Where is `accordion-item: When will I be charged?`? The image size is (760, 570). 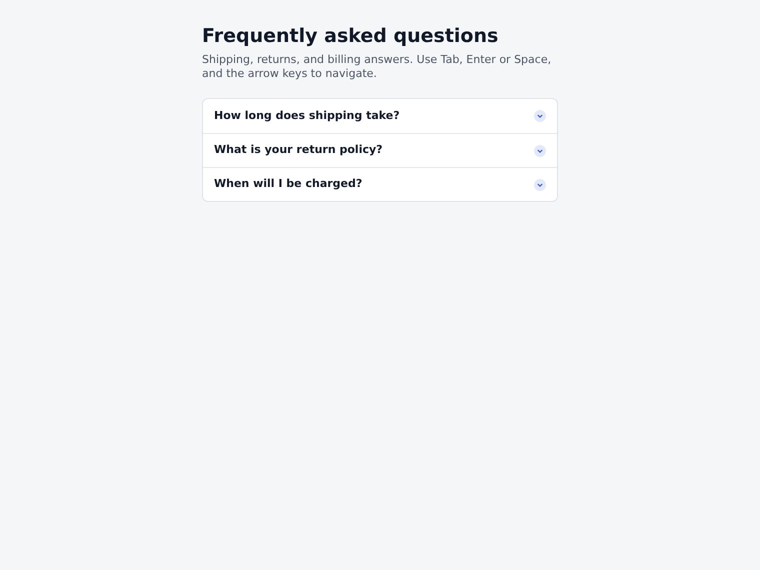 accordion-item: When will I be charged? is located at coordinates (380, 184).